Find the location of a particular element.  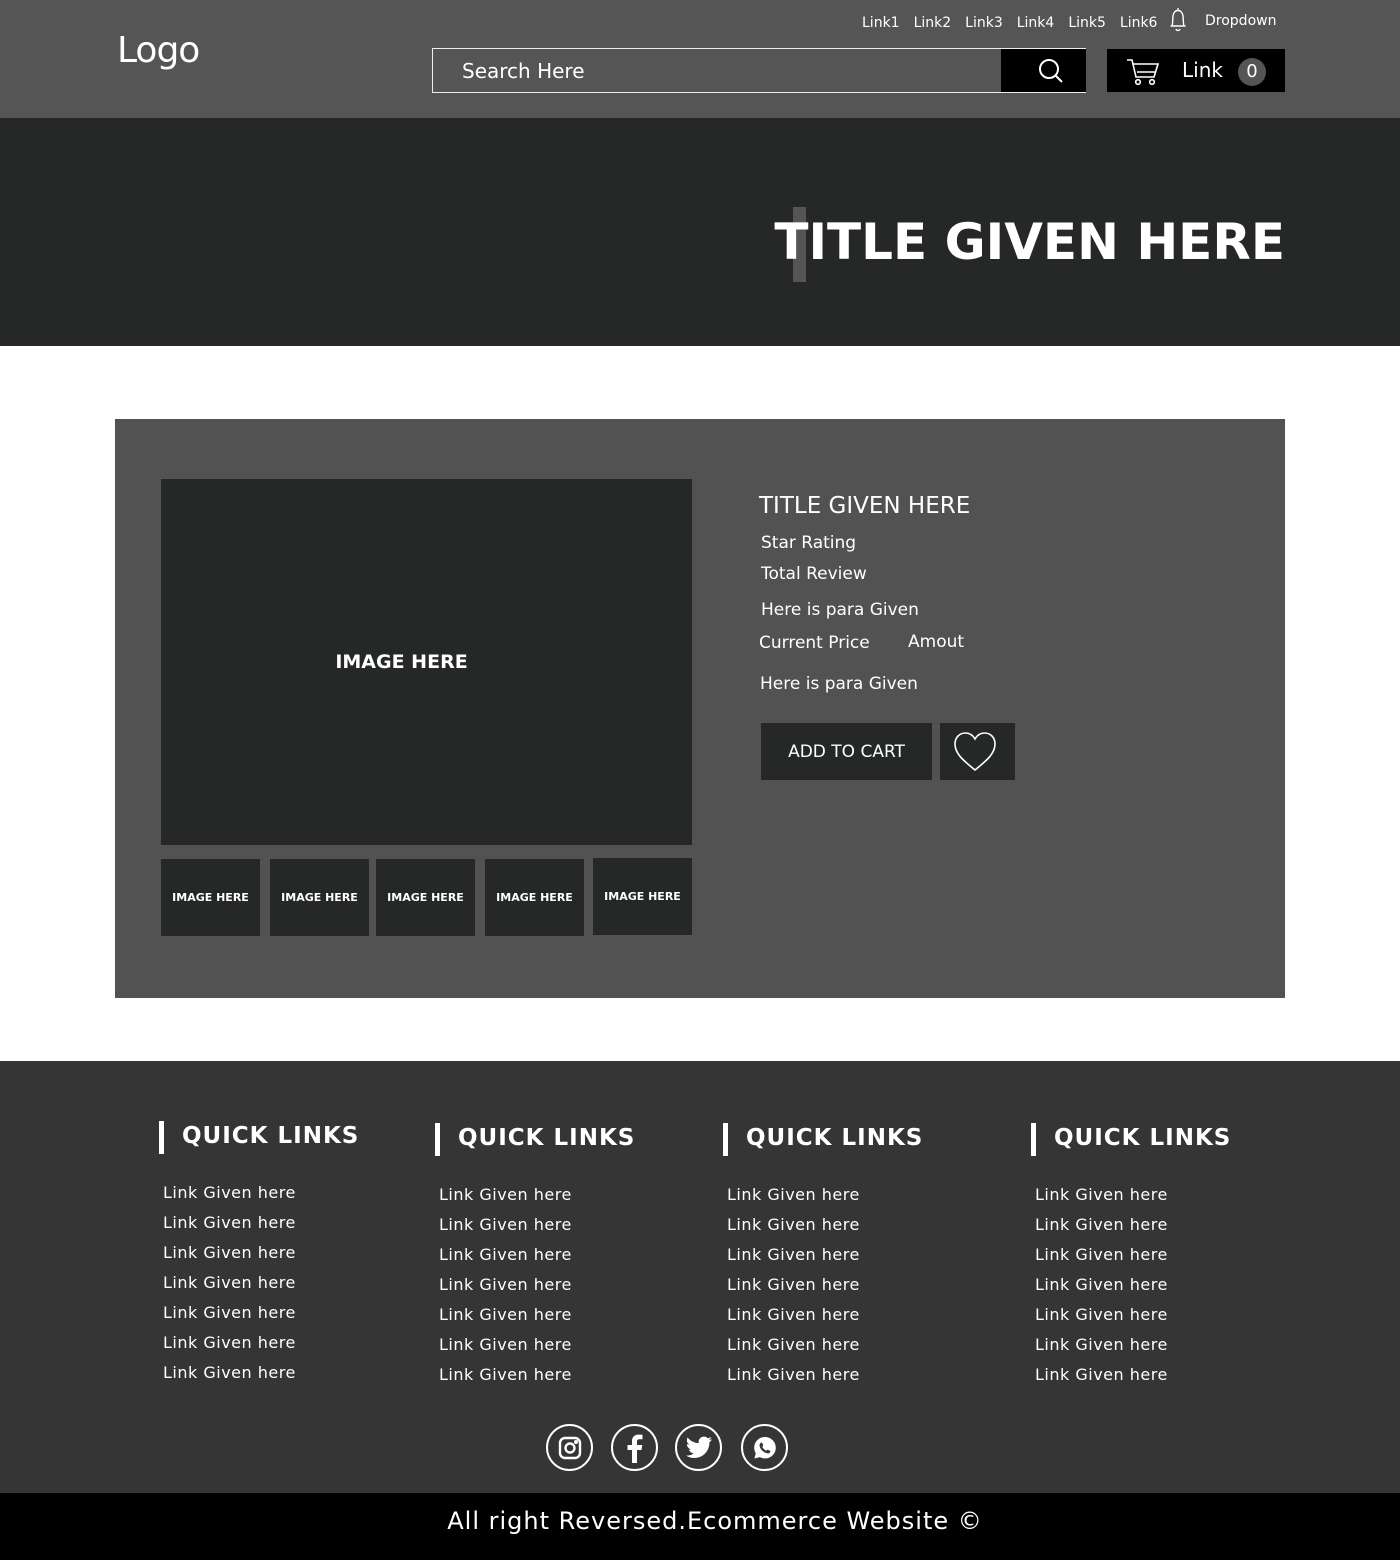

whatsapp-icon is located at coordinates (764, 1447).